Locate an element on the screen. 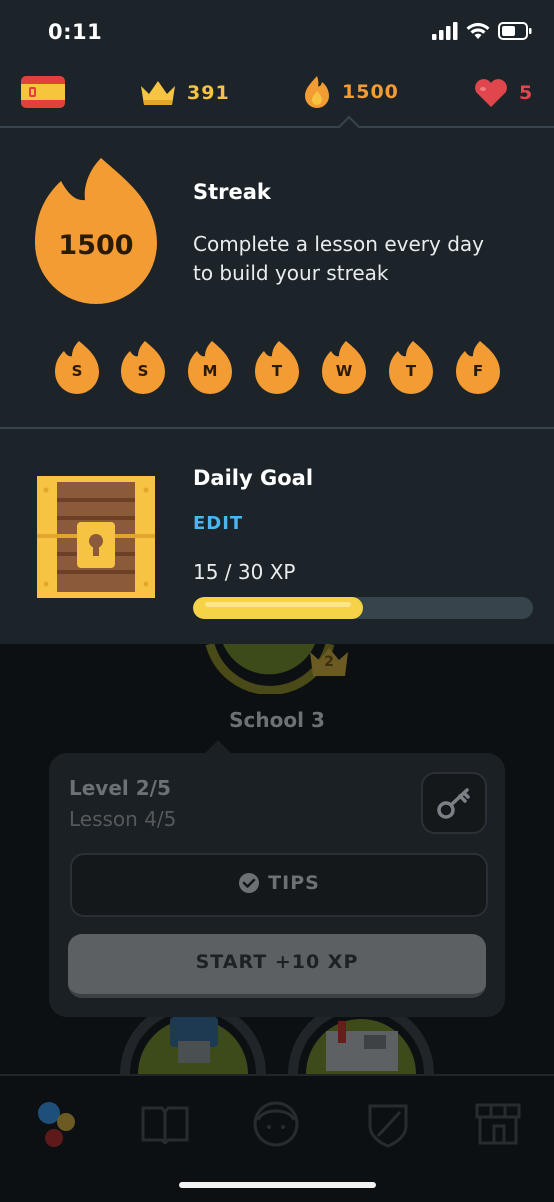  day-flame: F is located at coordinates (478, 368).